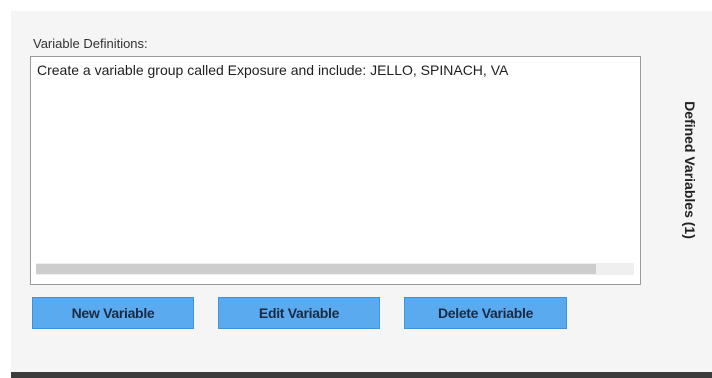 This screenshot has height=378, width=712. I want to click on defined-variables-tab: Defined Variables (1), so click(690, 170).